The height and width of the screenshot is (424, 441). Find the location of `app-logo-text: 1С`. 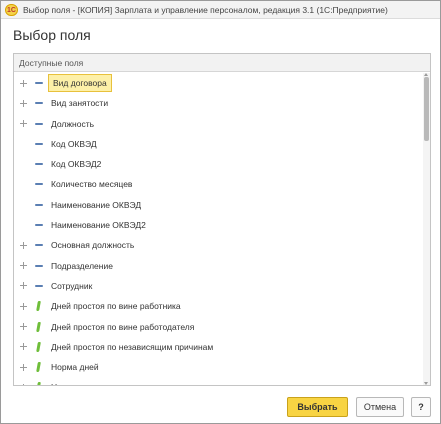

app-logo-text: 1С is located at coordinates (11, 10).